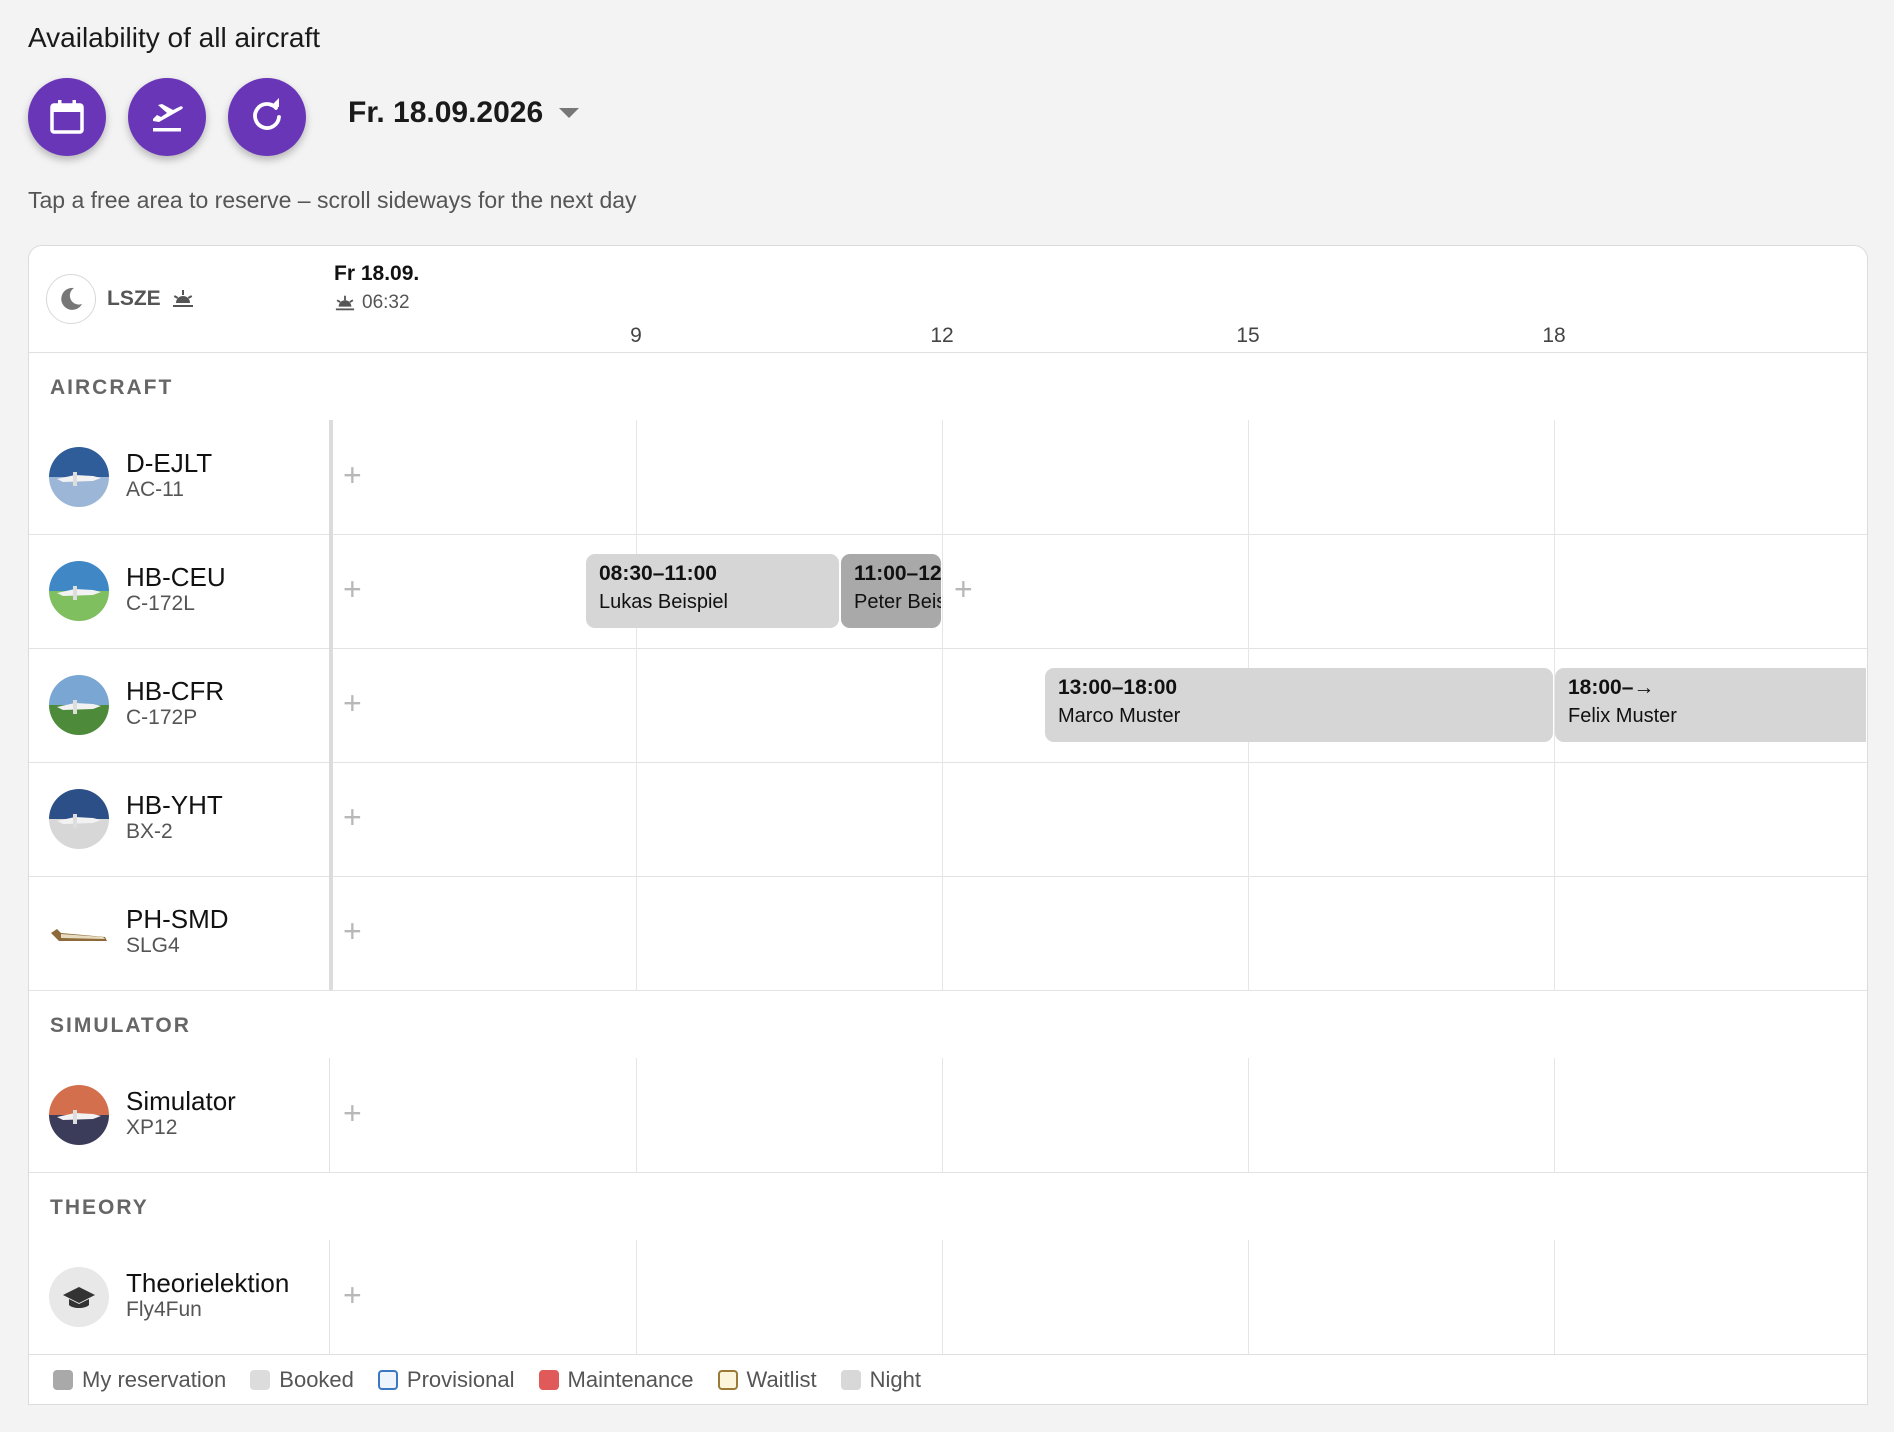  What do you see at coordinates (177, 919) in the screenshot?
I see `resource-name: PH-SMD` at bounding box center [177, 919].